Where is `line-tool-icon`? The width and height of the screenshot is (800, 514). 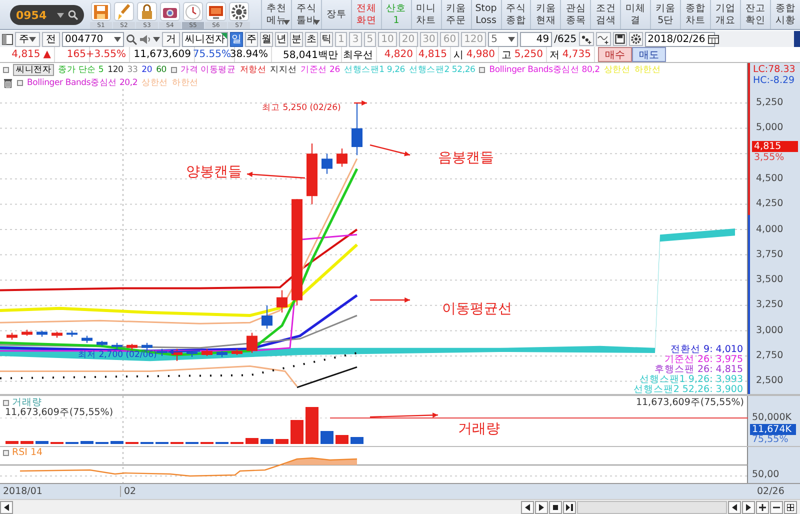 line-tool-icon is located at coordinates (603, 39).